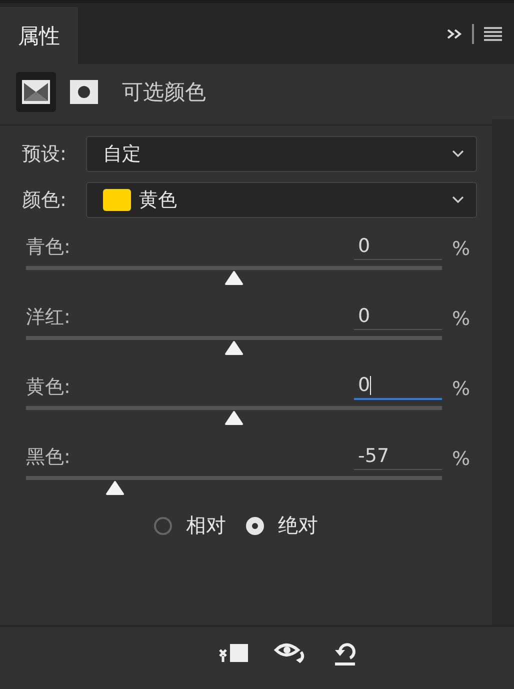  I want to click on preset-dropdown: 自定, so click(281, 154).